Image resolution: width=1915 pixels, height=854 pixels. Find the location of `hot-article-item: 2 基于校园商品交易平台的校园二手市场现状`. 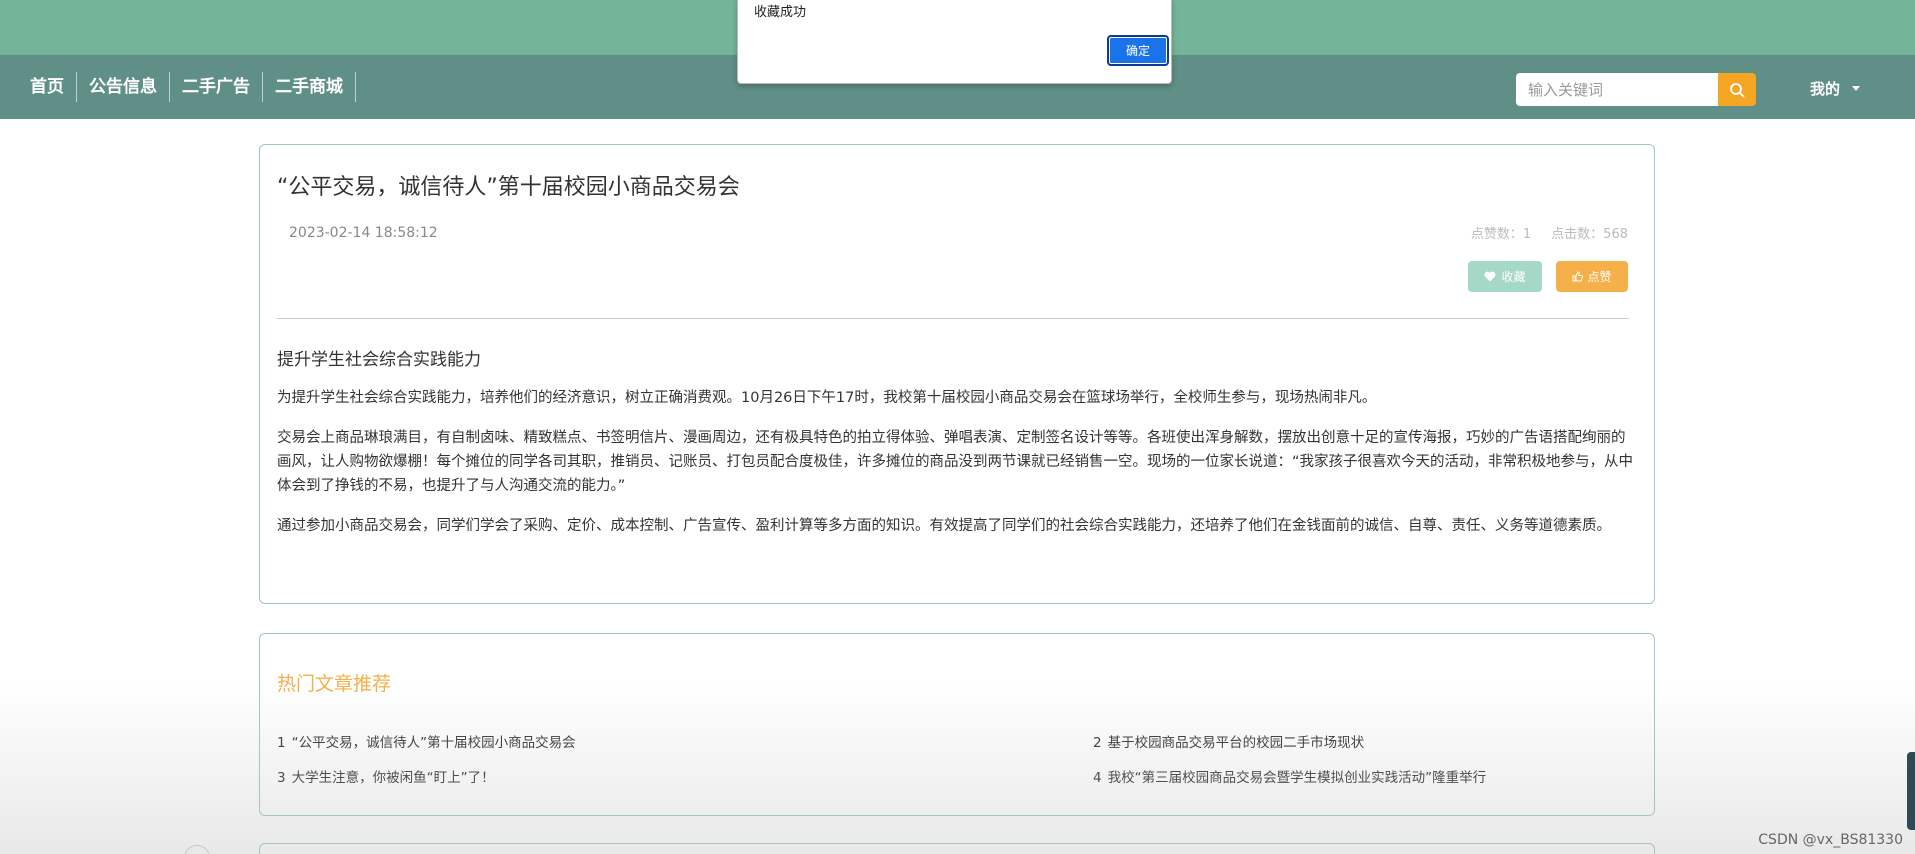

hot-article-item: 2 基于校园商品交易平台的校园二手市场现状 is located at coordinates (1228, 741).